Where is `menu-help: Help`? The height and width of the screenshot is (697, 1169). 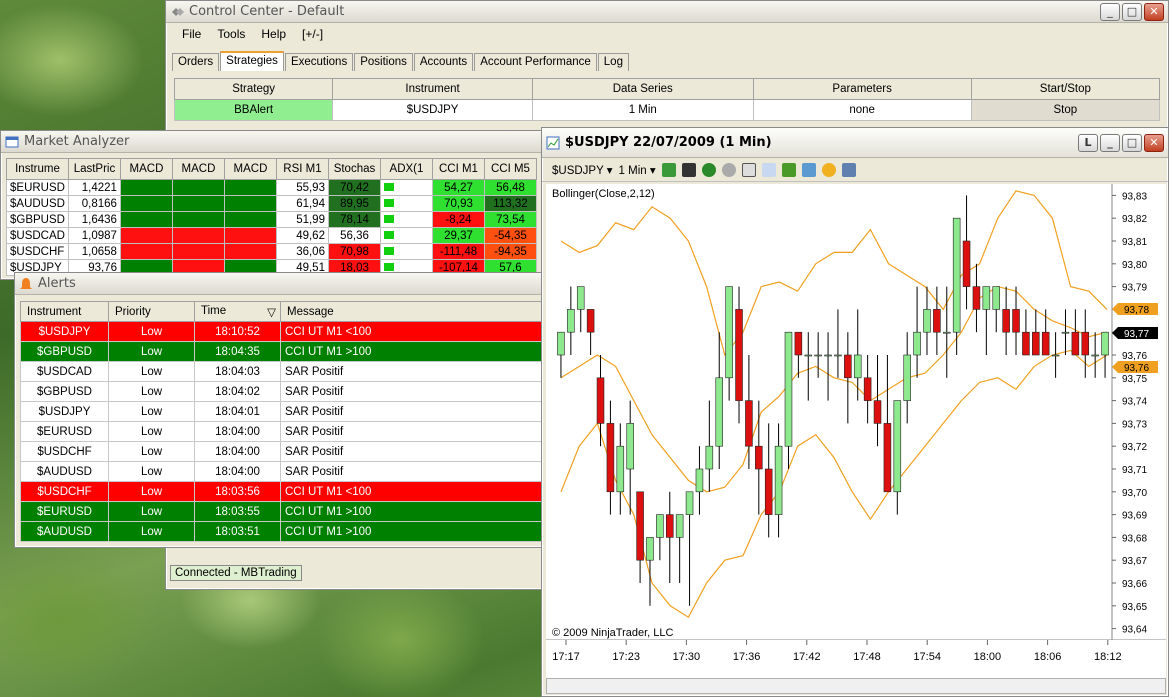 menu-help: Help is located at coordinates (273, 34).